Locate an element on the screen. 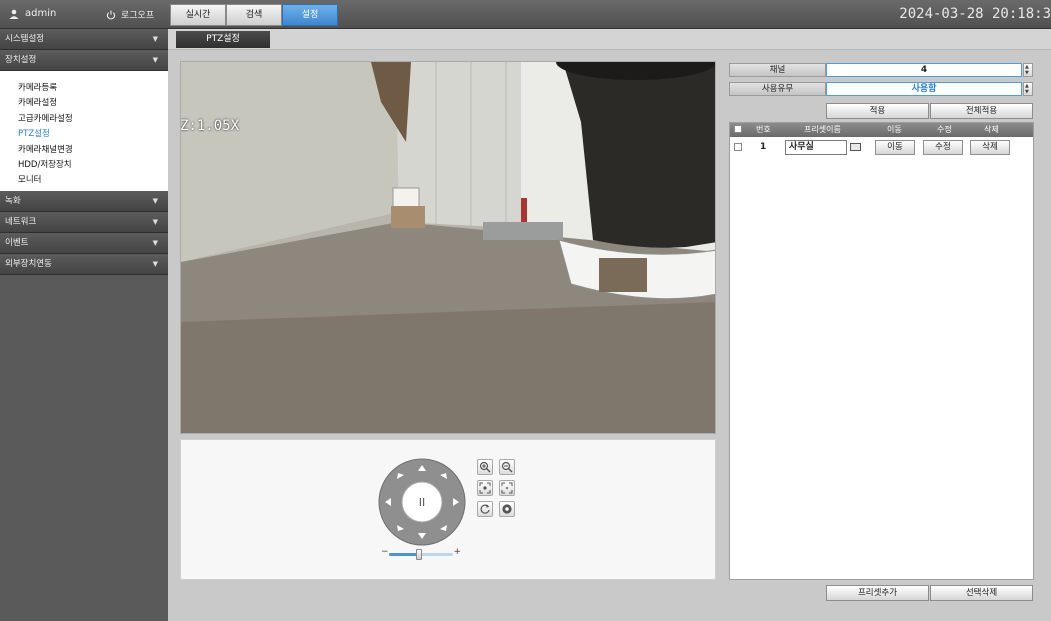 This screenshot has width=1051, height=621. zoom-in-icon is located at coordinates (485, 467).